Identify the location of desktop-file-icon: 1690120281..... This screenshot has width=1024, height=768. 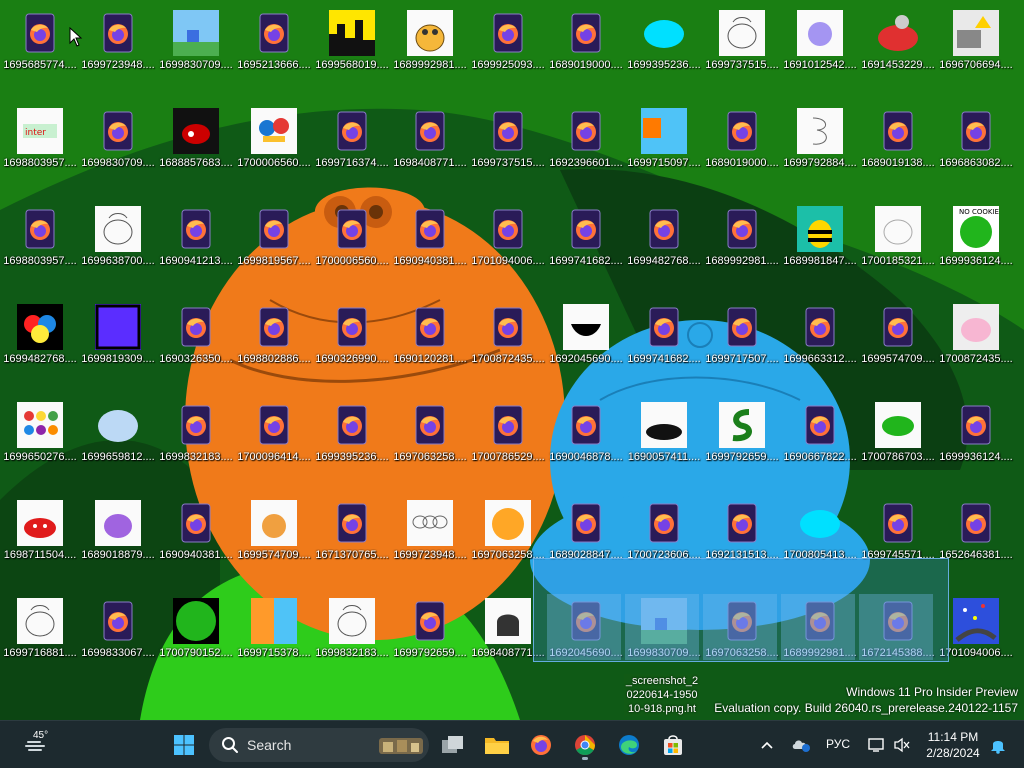
(430, 341).